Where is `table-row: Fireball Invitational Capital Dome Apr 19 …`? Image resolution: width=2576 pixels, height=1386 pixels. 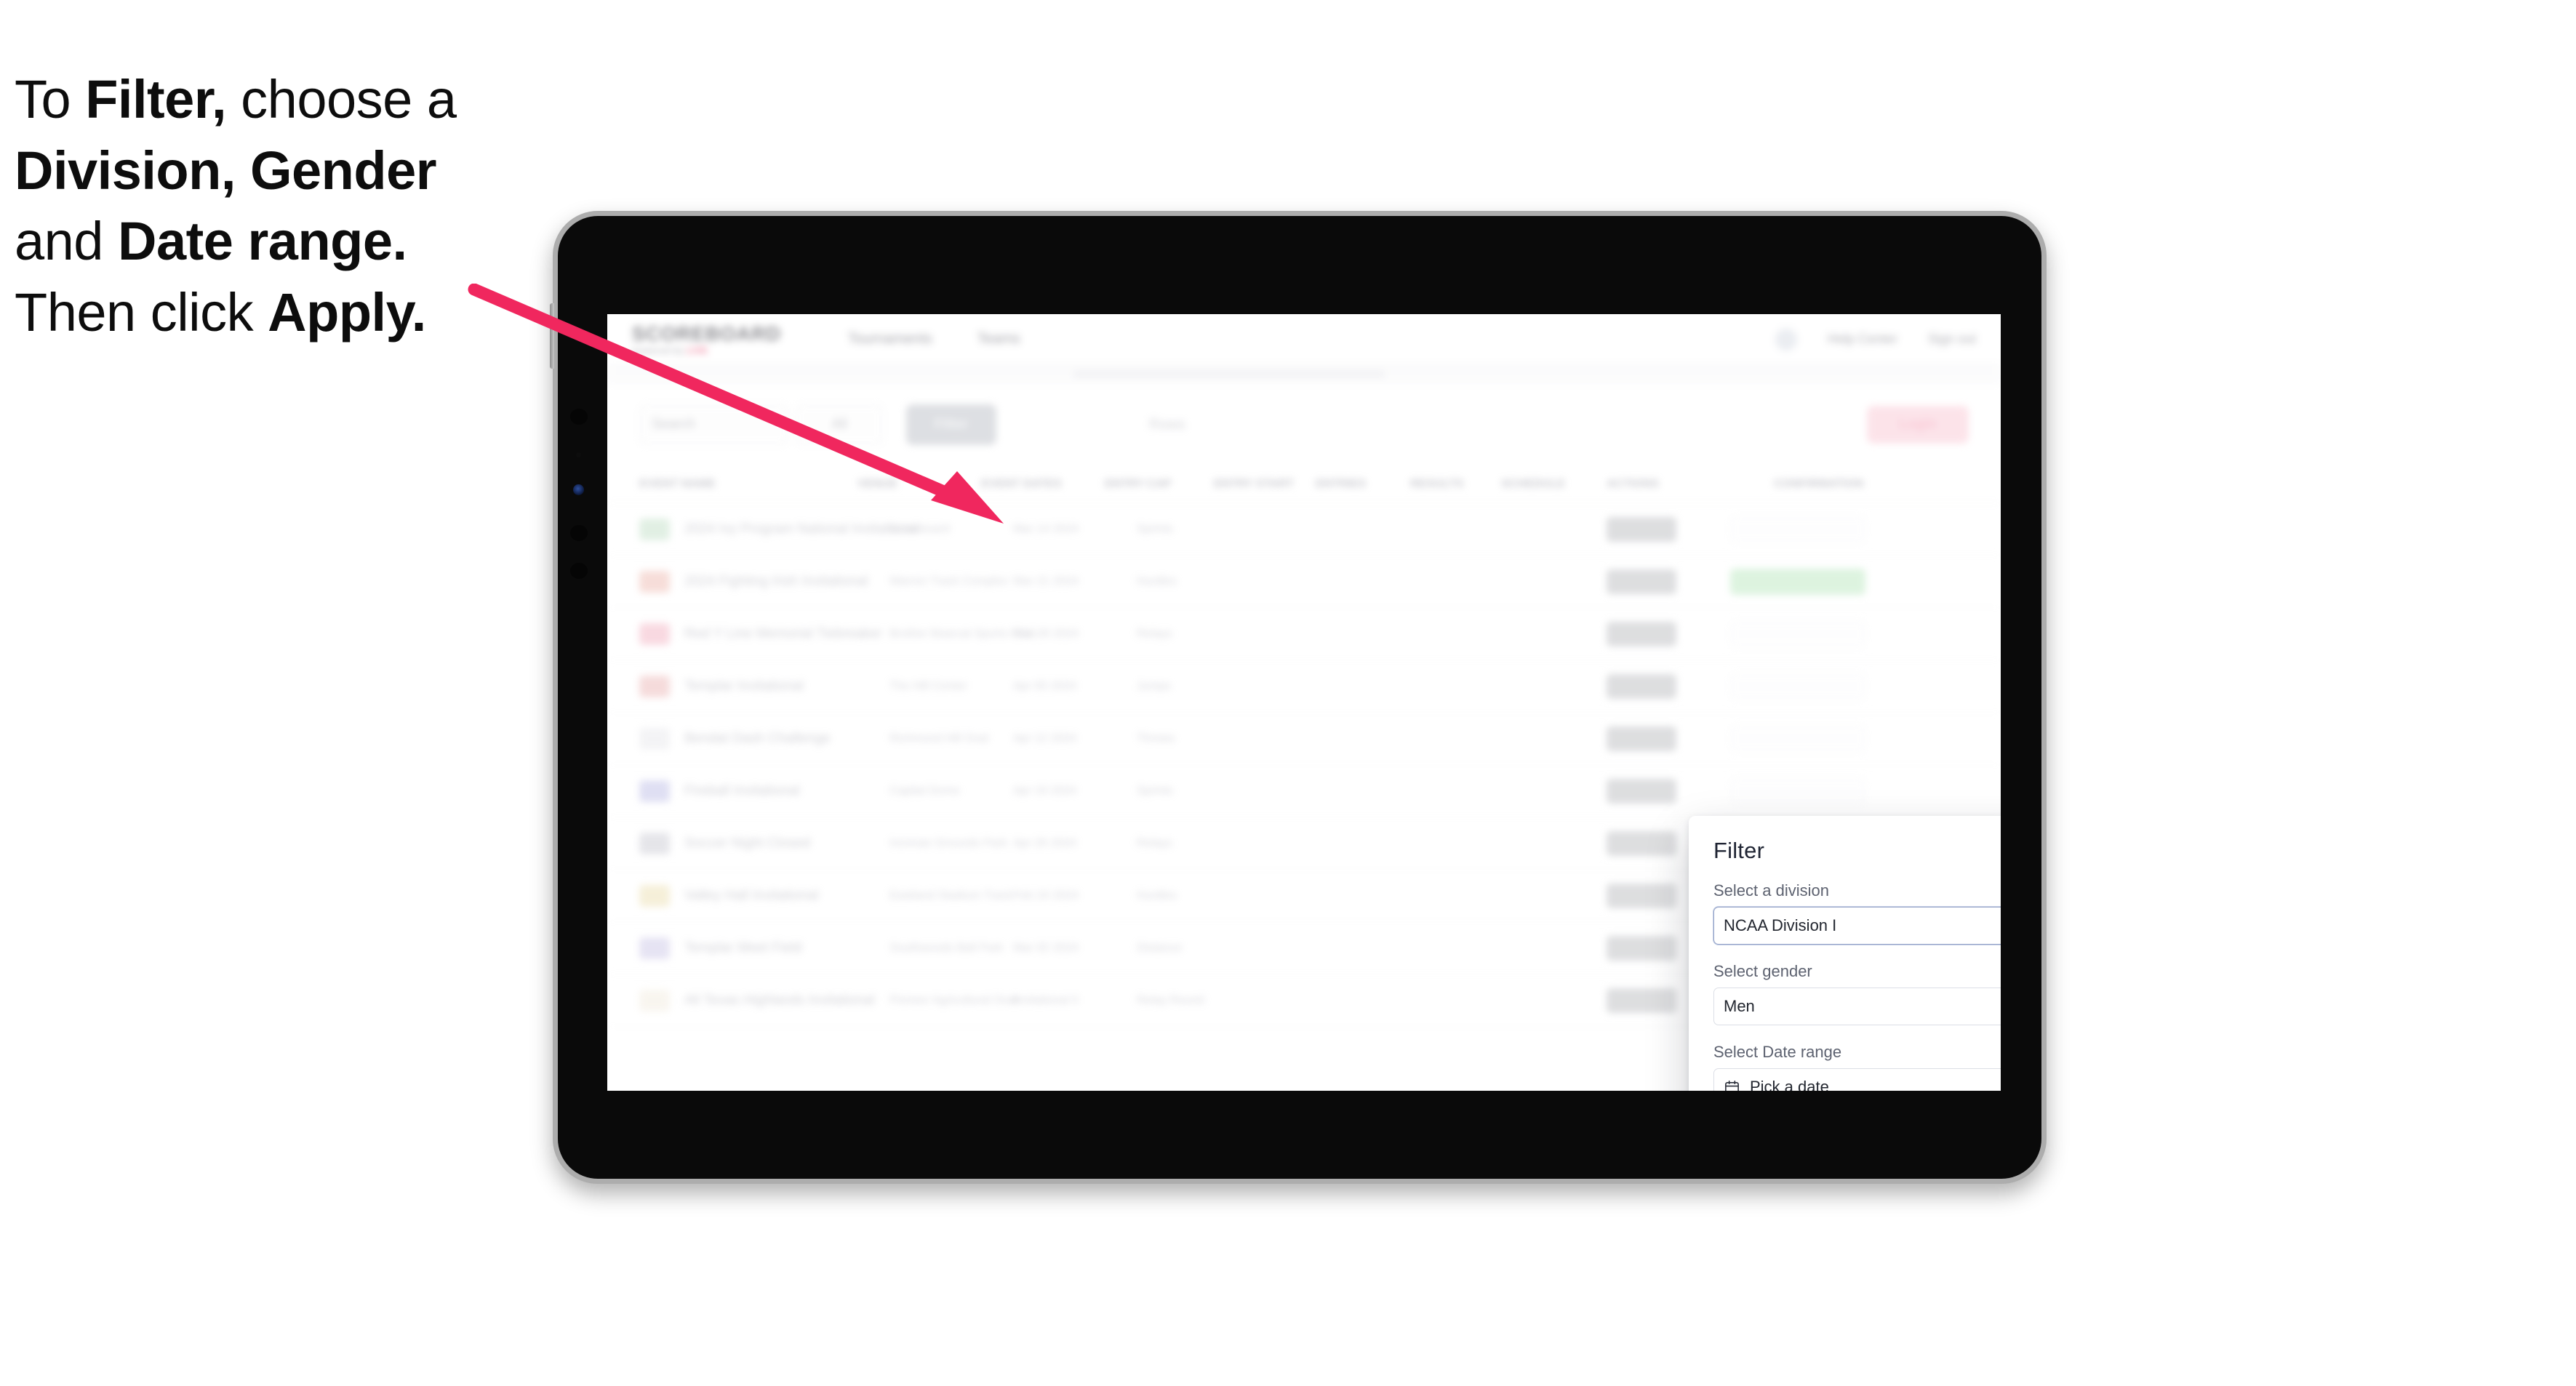
table-row: Fireball Invitational Capital Dome Apr 19 … is located at coordinates (1304, 791).